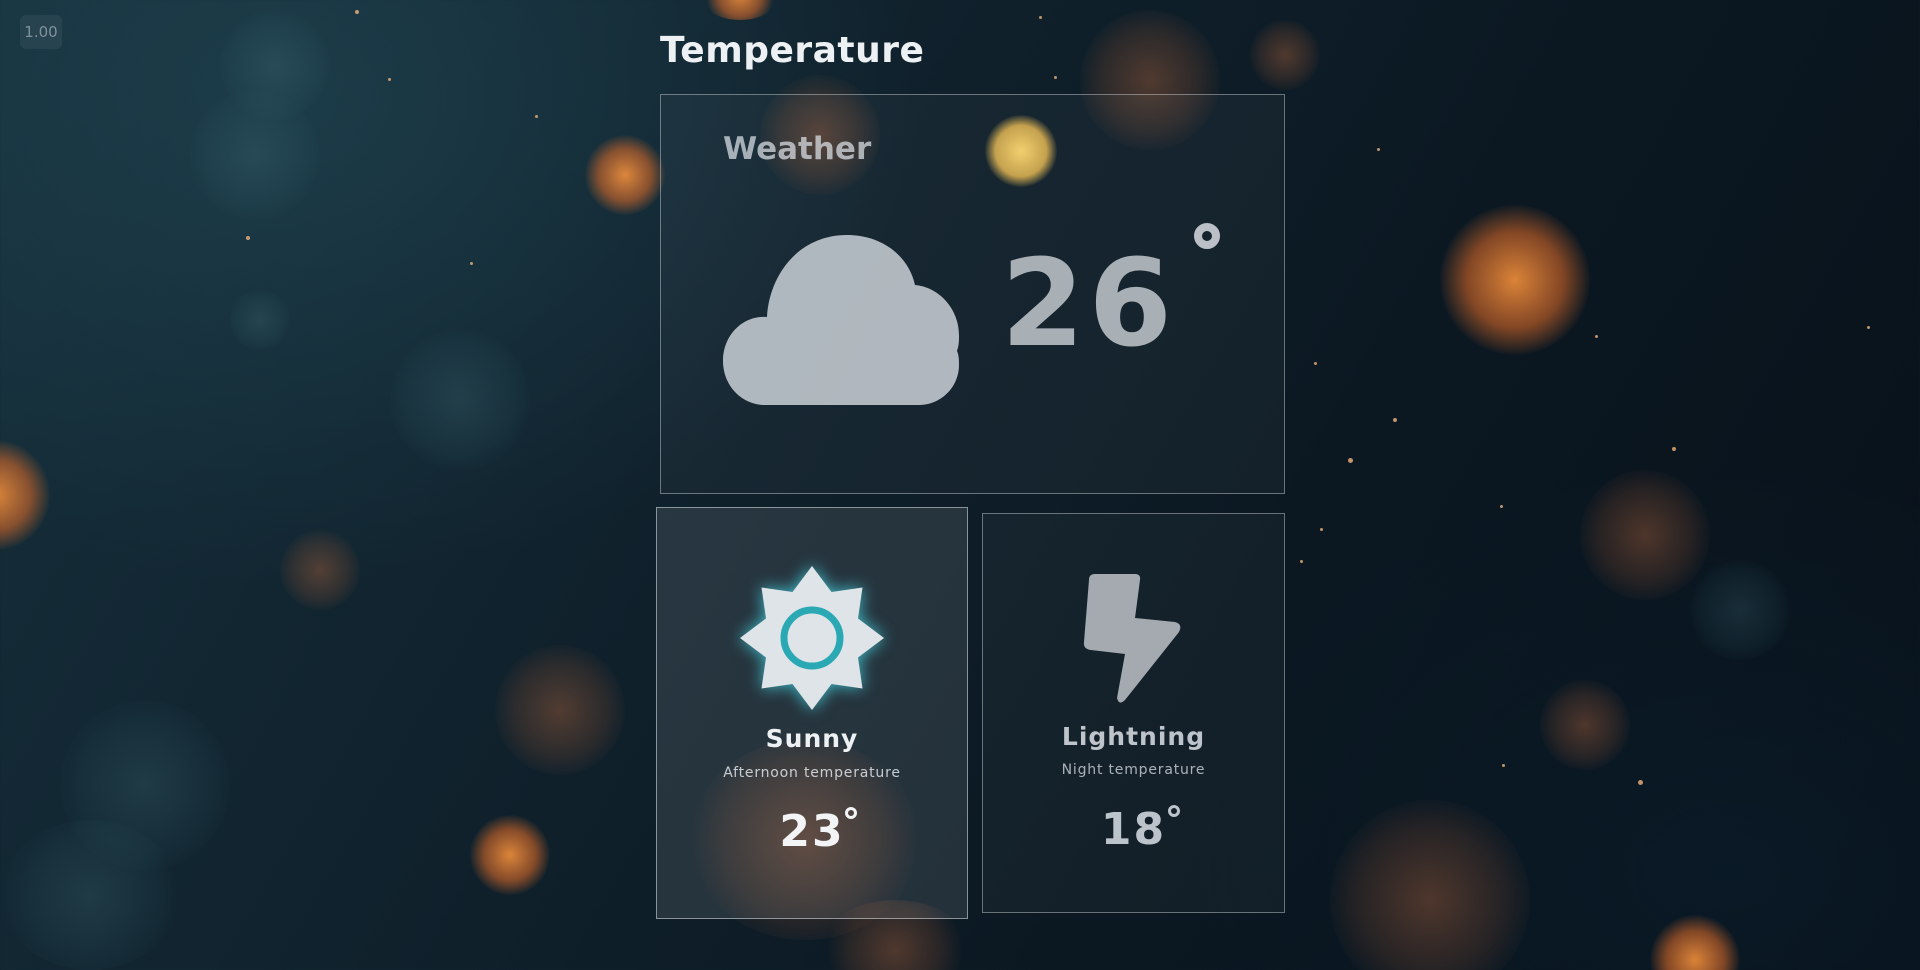  Describe the element at coordinates (1133, 829) in the screenshot. I see `forecast-temperature: 18` at that location.